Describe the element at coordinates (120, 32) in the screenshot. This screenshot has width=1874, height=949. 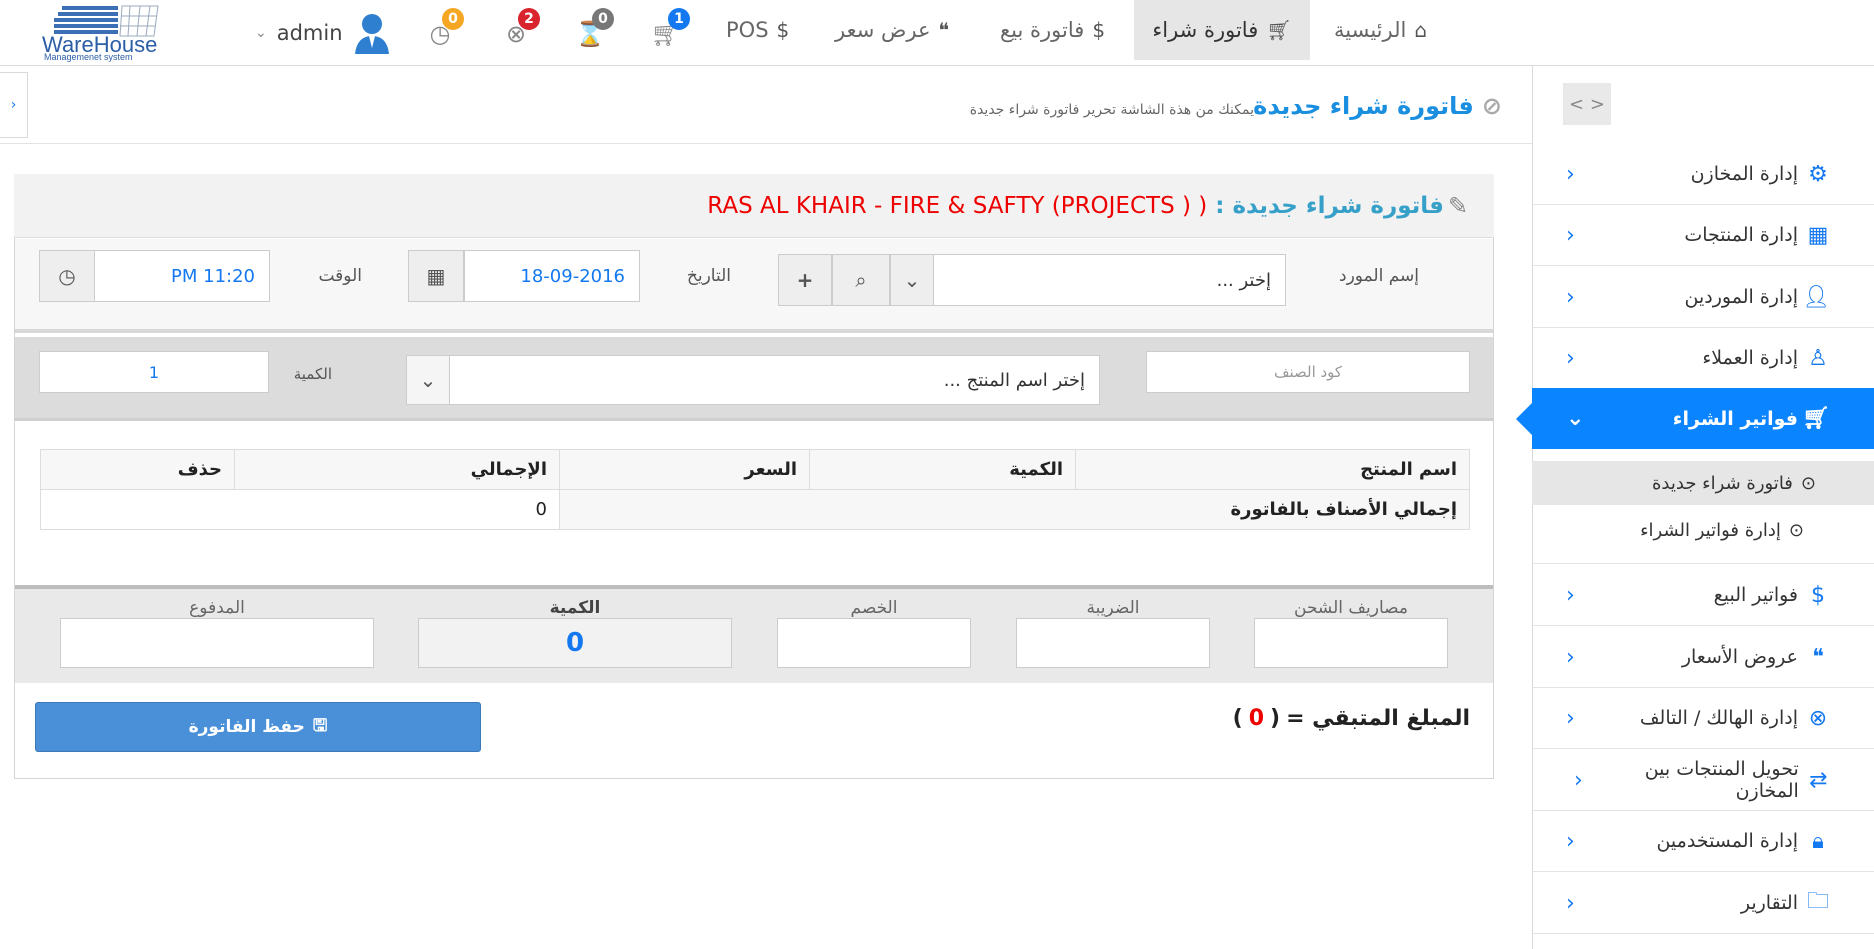
I see `warehouse-logo: WareHouse Managemenet system` at that location.